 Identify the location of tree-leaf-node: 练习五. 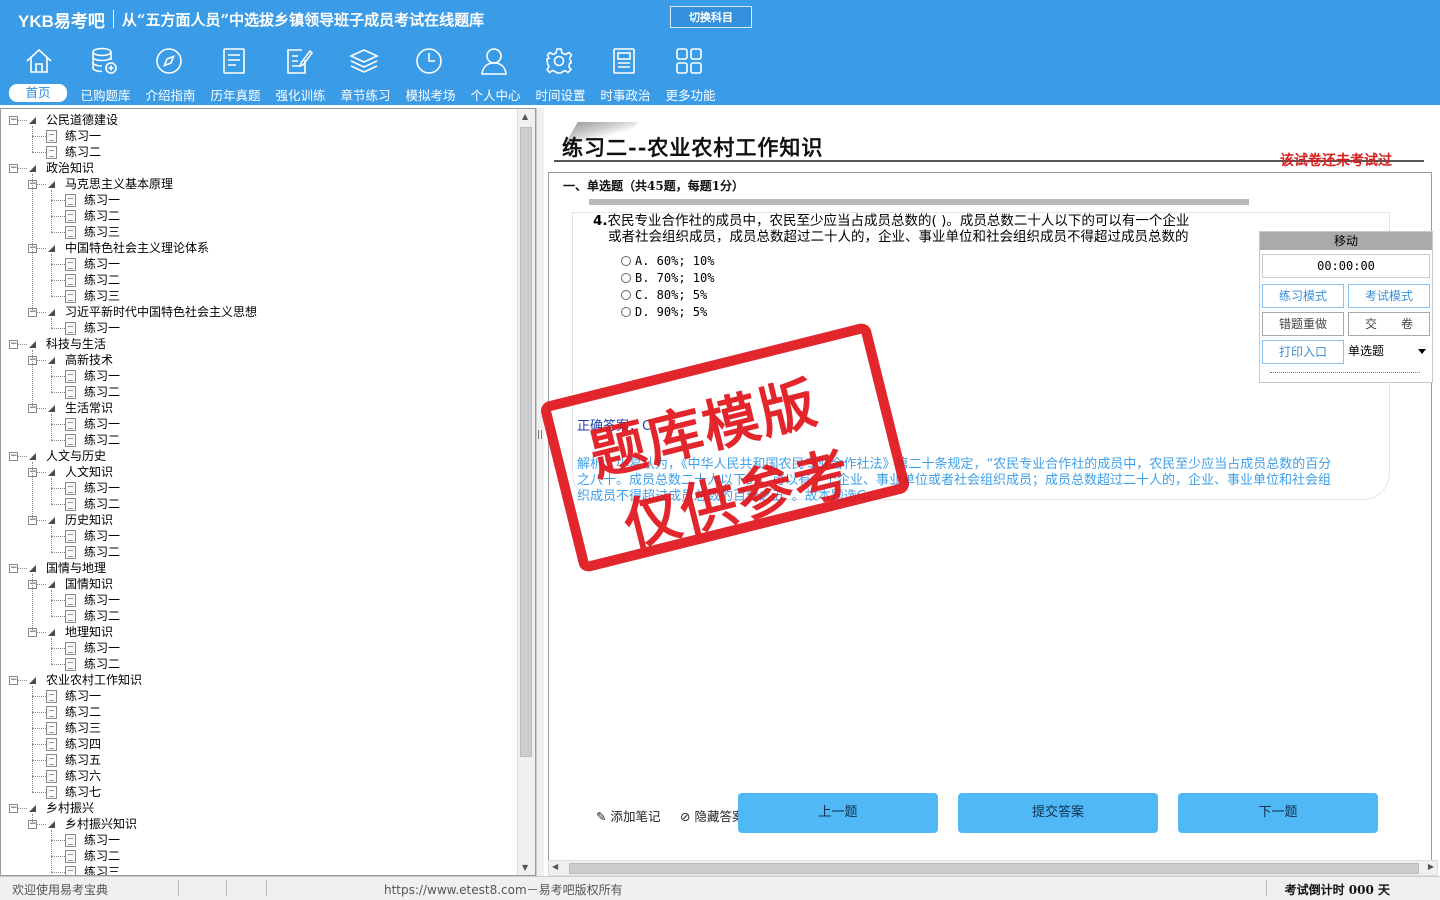
(251, 760).